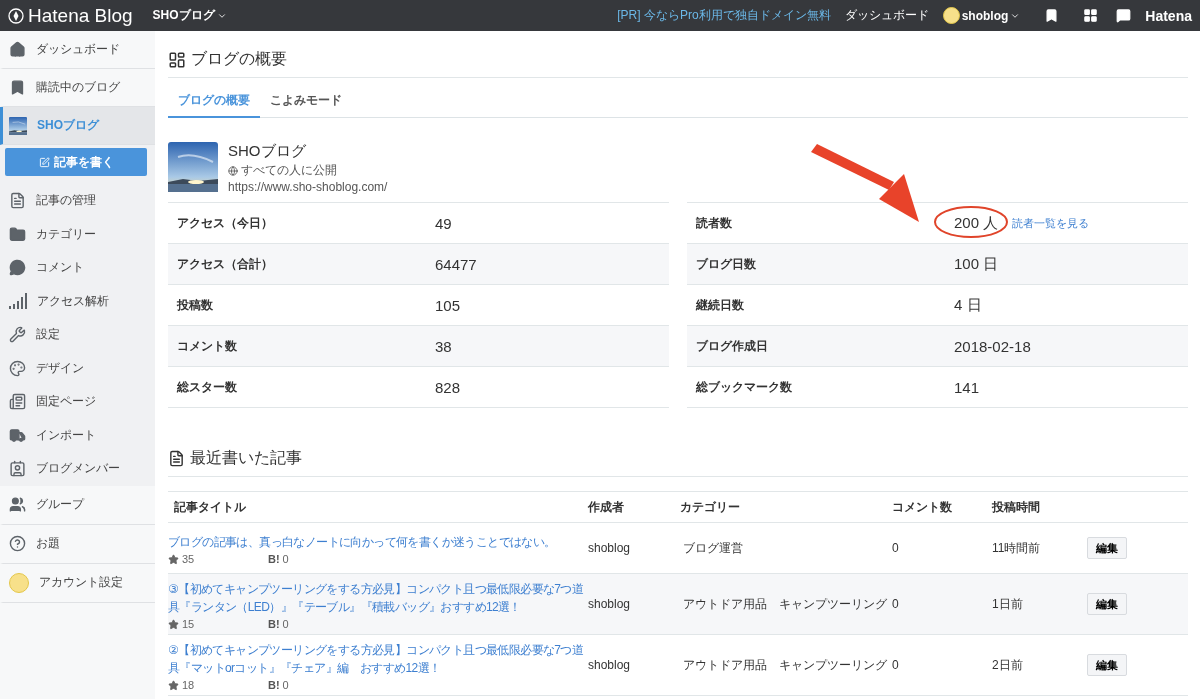  What do you see at coordinates (1008, 604) in the screenshot?
I see `table-cell-text: 1日前` at bounding box center [1008, 604].